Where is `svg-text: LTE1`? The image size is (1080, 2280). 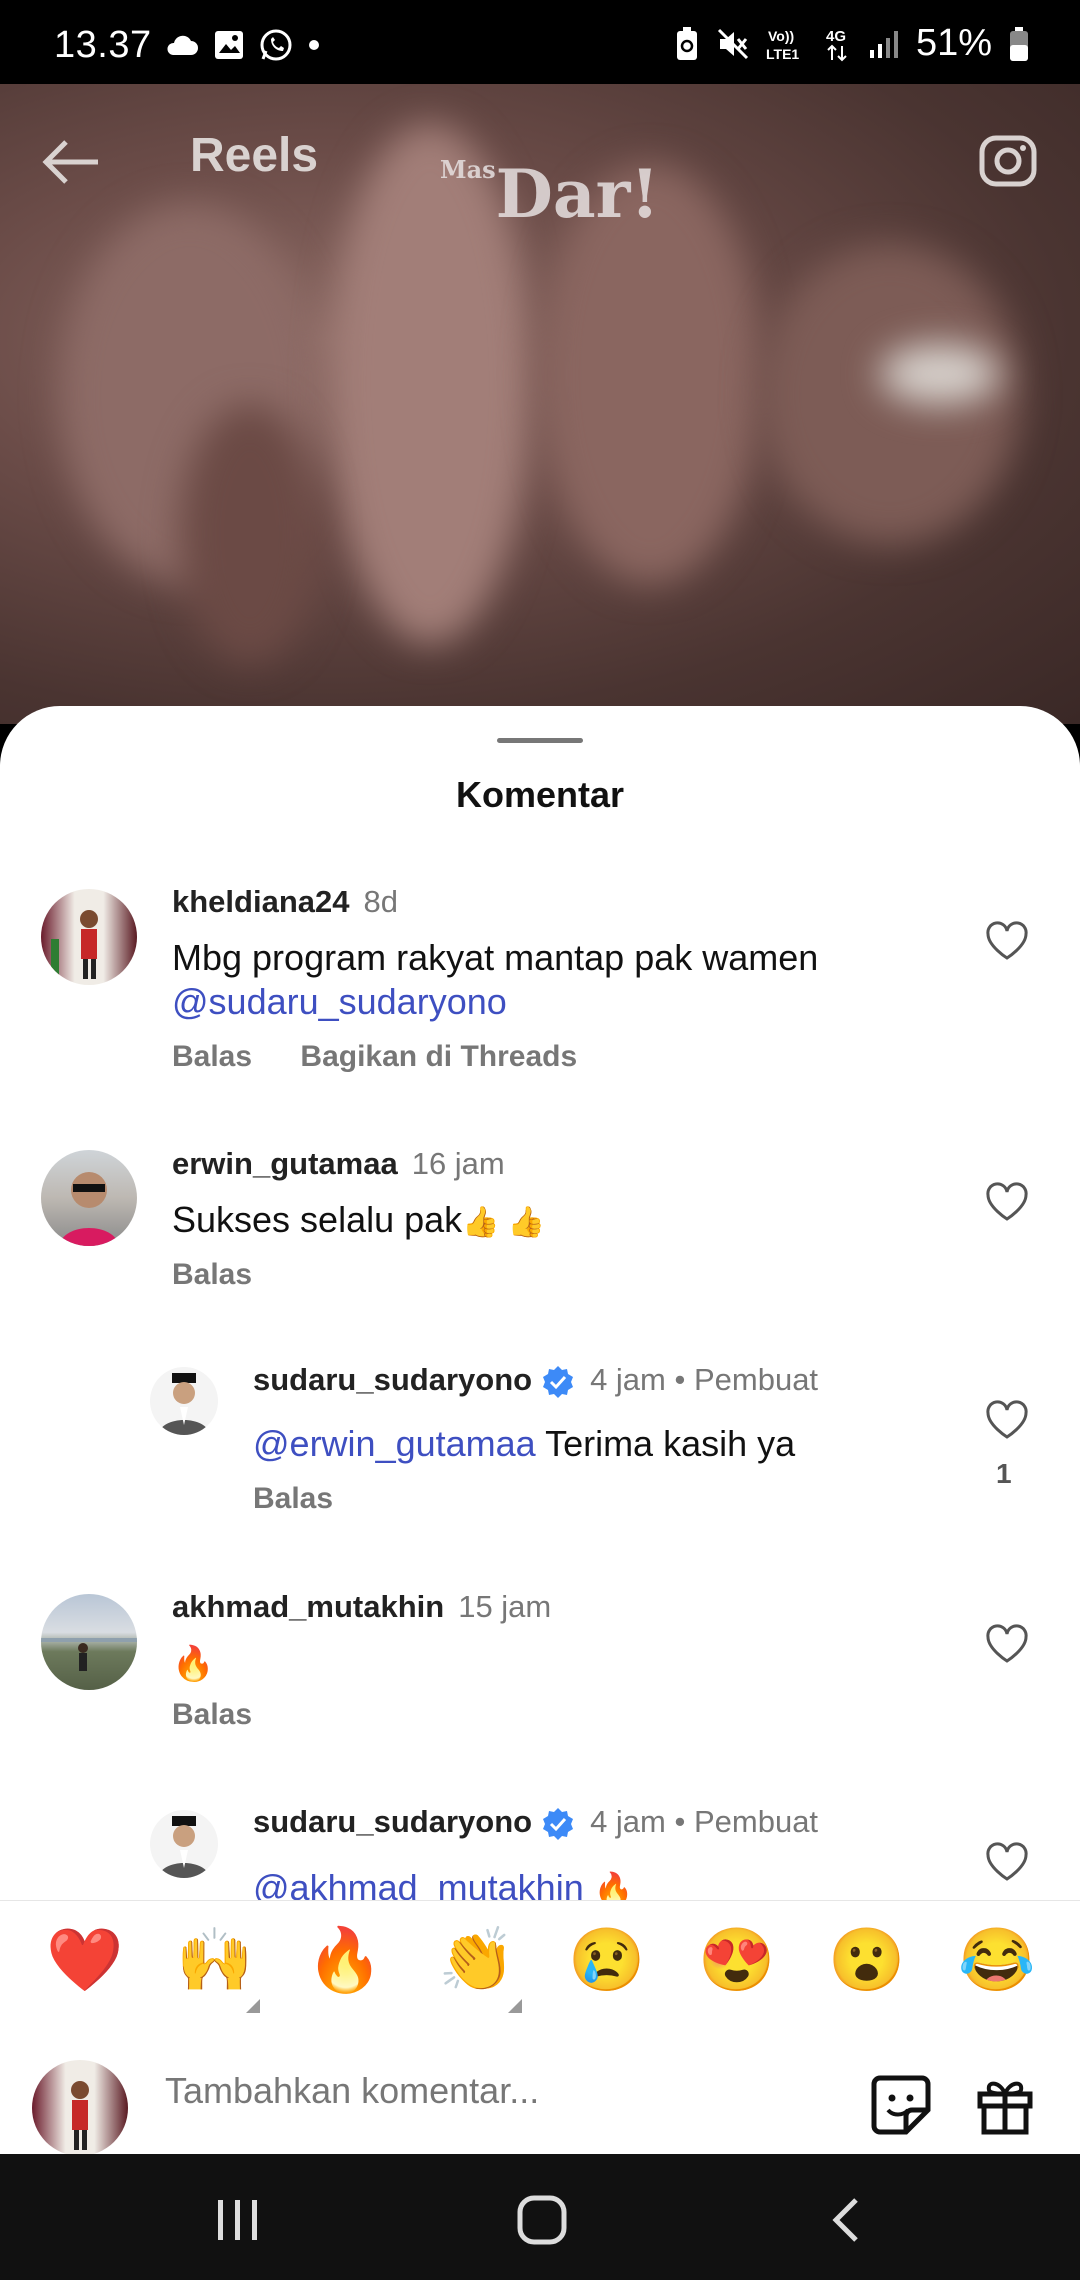
svg-text: LTE1 is located at coordinates (782, 54).